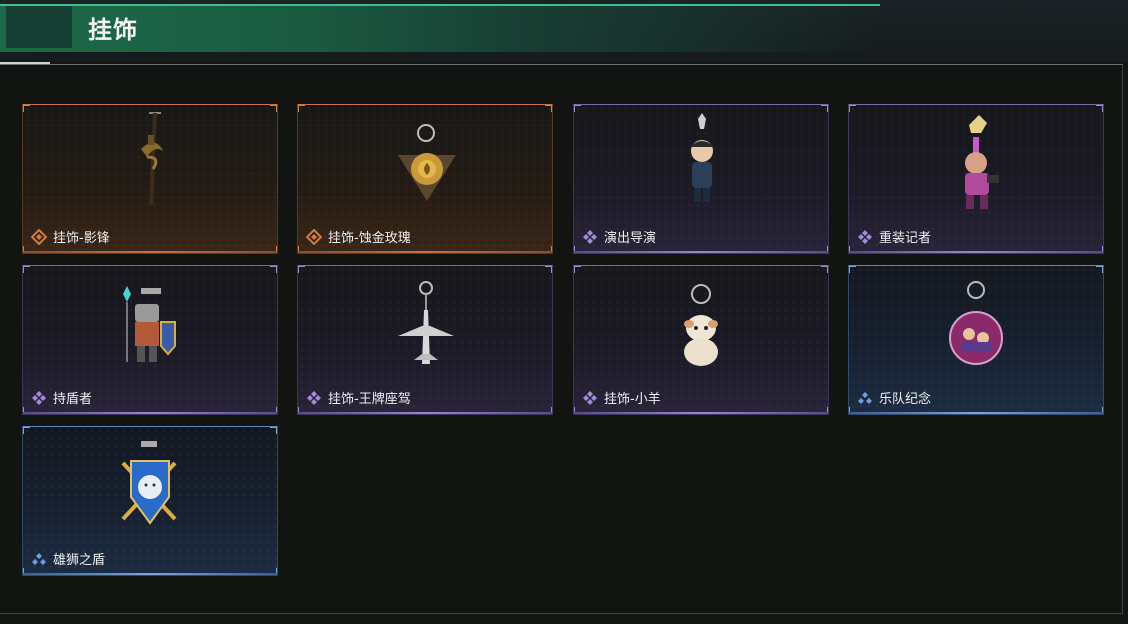  What do you see at coordinates (149, 483) in the screenshot?
I see `lion-shield-charm-icon` at bounding box center [149, 483].